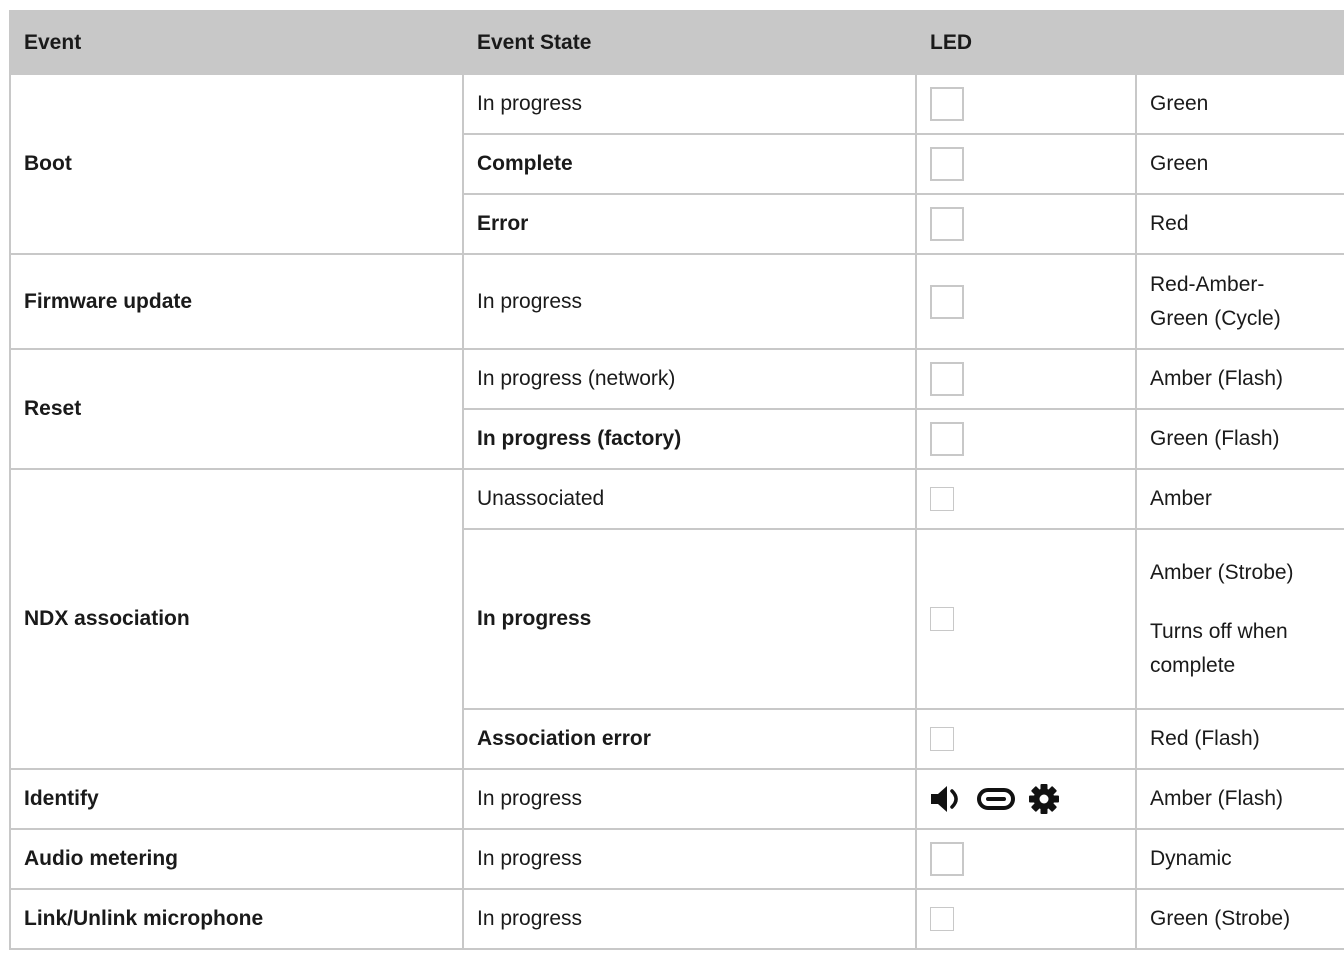  I want to click on table-row: Audio metering In progress Dynamic, so click(676, 859).